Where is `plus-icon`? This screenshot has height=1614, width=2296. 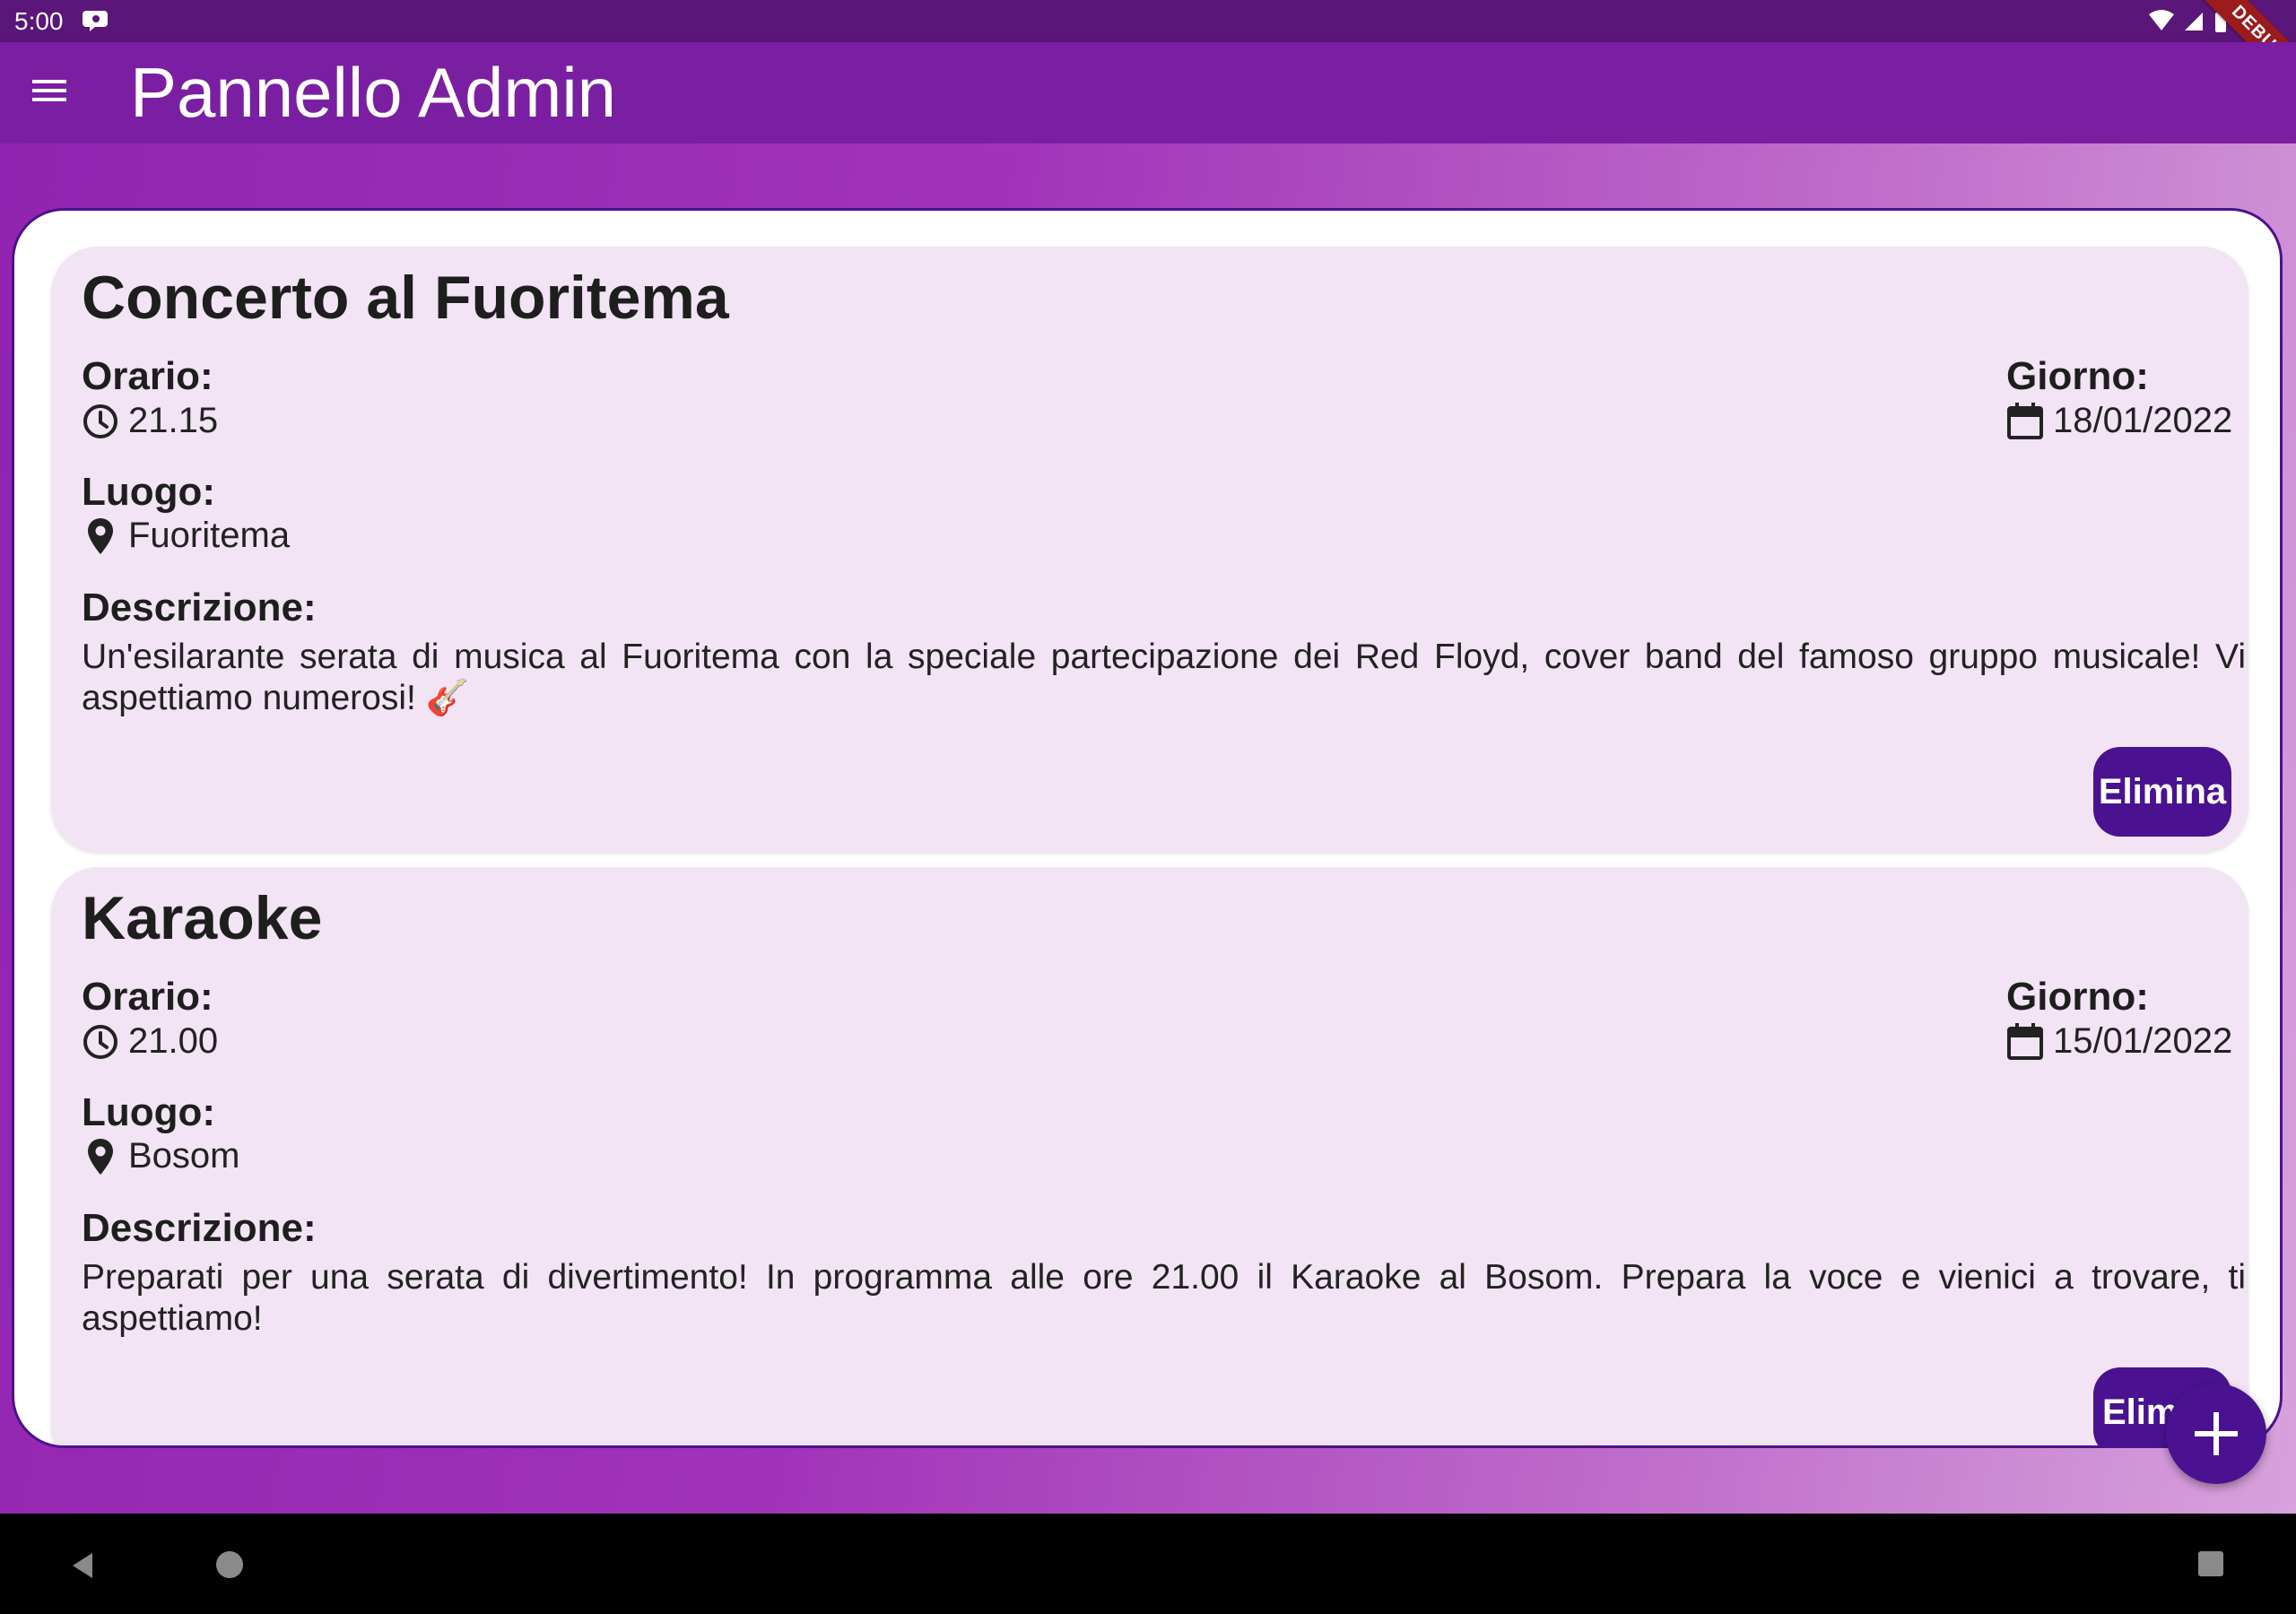 plus-icon is located at coordinates (2216, 1433).